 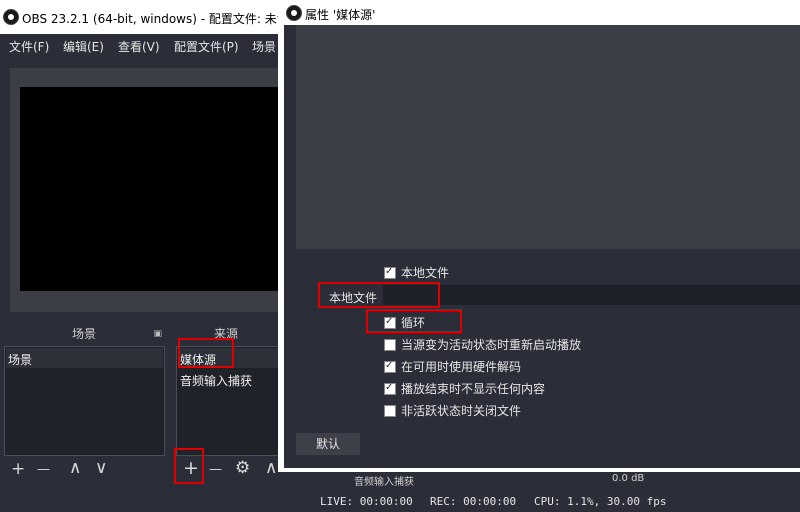 I want to click on move-scene-down-icon: ∨, so click(x=101, y=468).